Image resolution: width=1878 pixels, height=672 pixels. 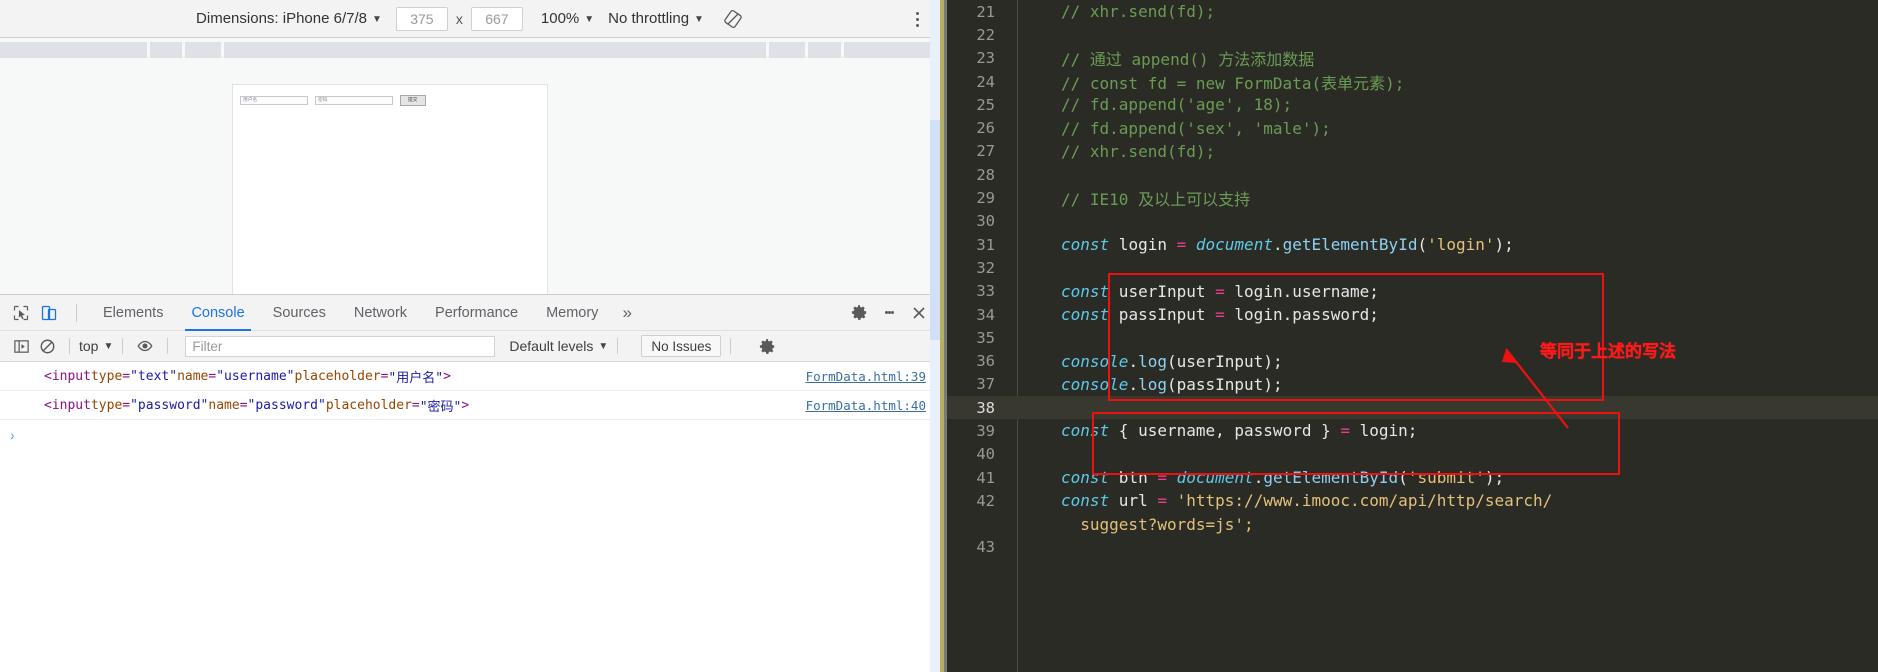 What do you see at coordinates (1403, 478) in the screenshot?
I see `code-token: (` at bounding box center [1403, 478].